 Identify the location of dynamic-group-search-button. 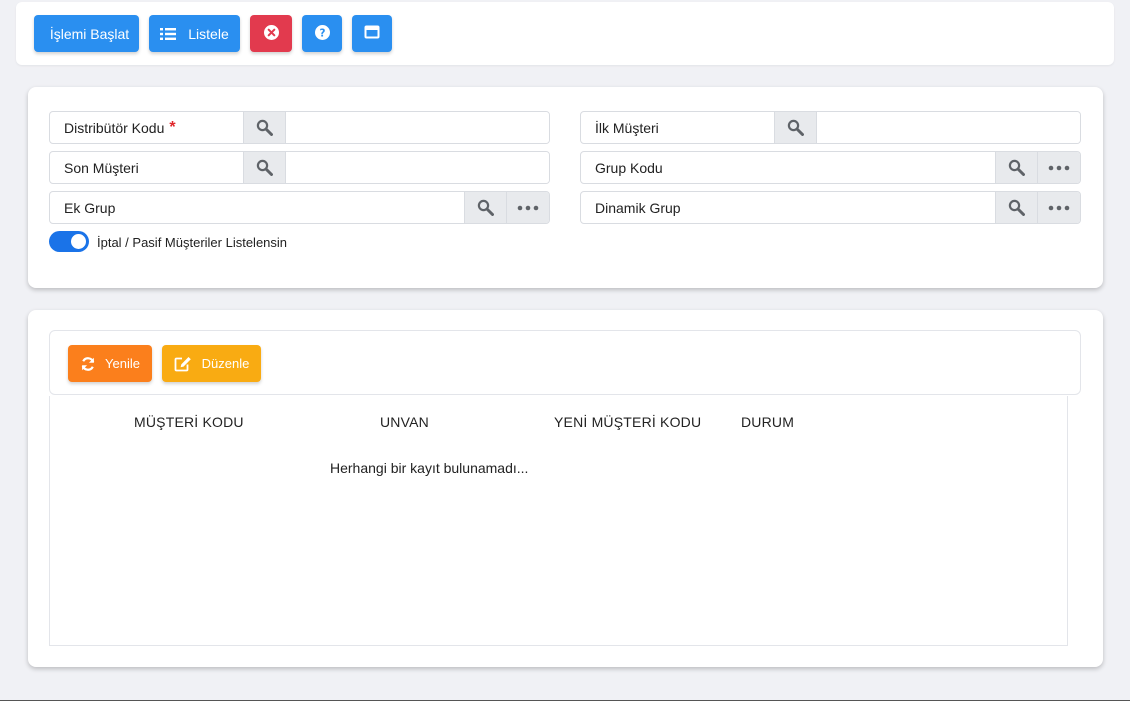
(1017, 207).